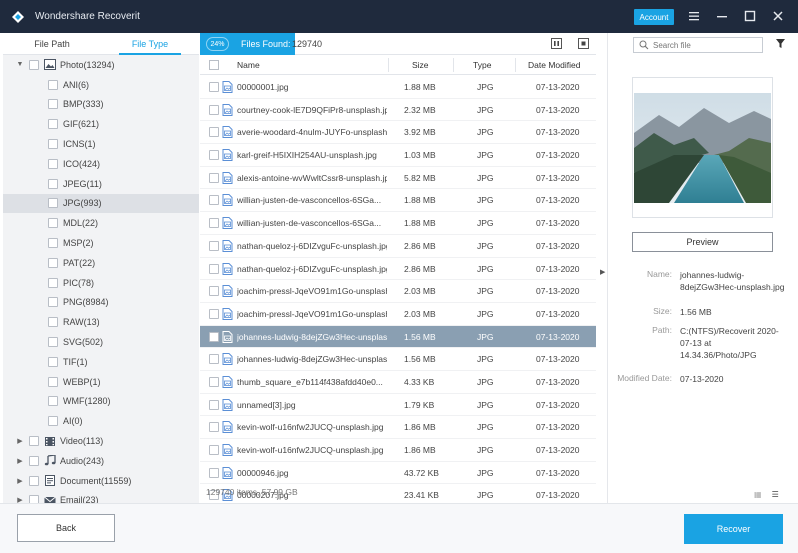 This screenshot has height=553, width=798. Describe the element at coordinates (101, 65) in the screenshot. I see `category-row: ▼ Photo(13294)` at that location.